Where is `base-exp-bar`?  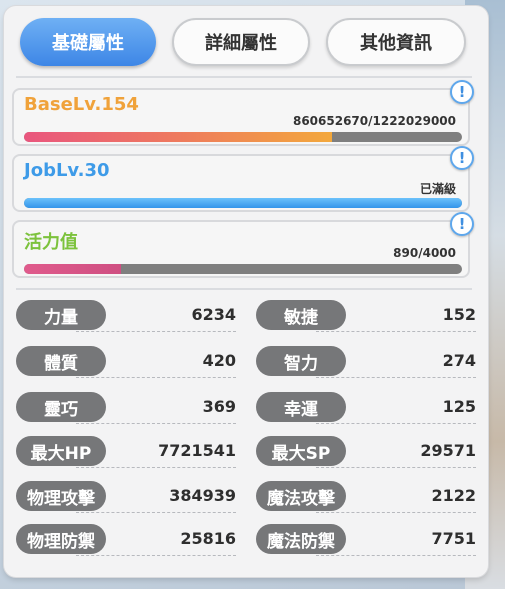 base-exp-bar is located at coordinates (243, 137).